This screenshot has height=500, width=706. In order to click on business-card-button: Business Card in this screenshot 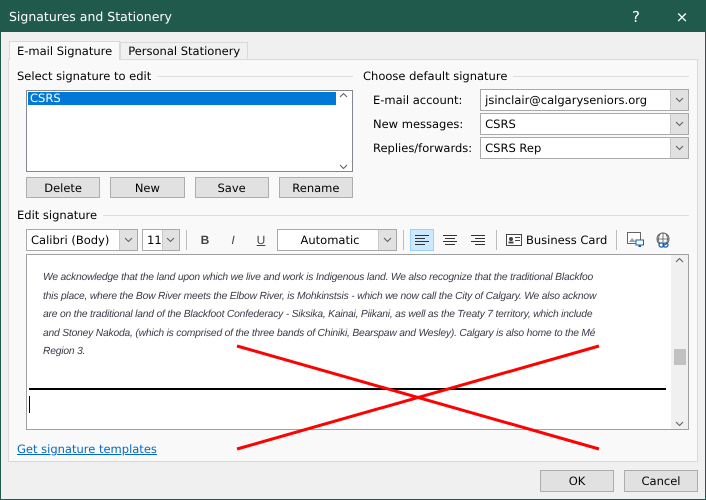, I will do `click(556, 240)`.